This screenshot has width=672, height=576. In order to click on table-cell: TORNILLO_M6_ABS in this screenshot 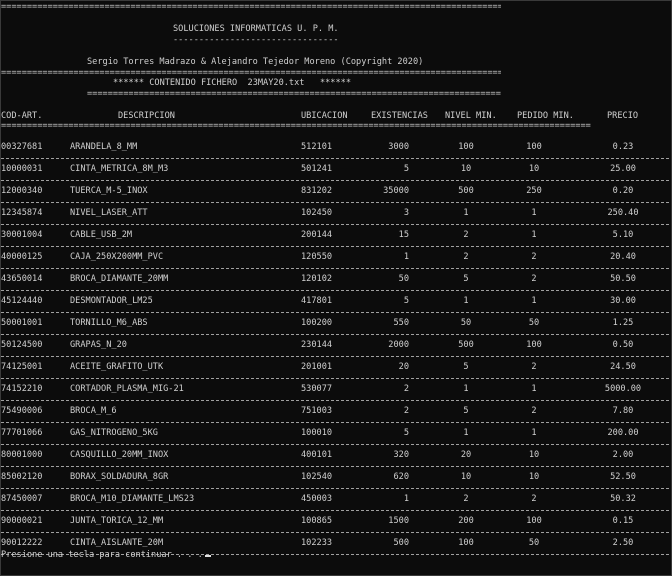, I will do `click(109, 323)`.